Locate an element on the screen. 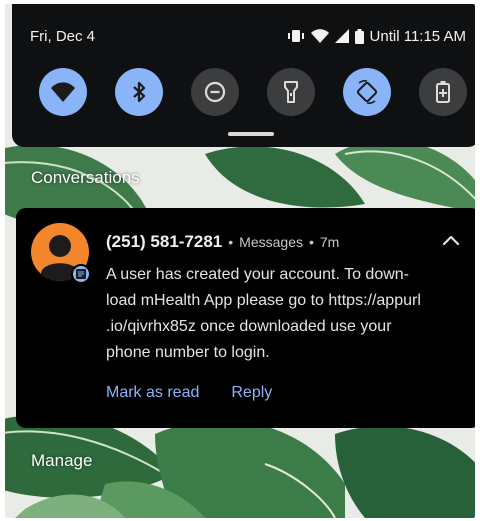  reply-button: Reply is located at coordinates (251, 393).